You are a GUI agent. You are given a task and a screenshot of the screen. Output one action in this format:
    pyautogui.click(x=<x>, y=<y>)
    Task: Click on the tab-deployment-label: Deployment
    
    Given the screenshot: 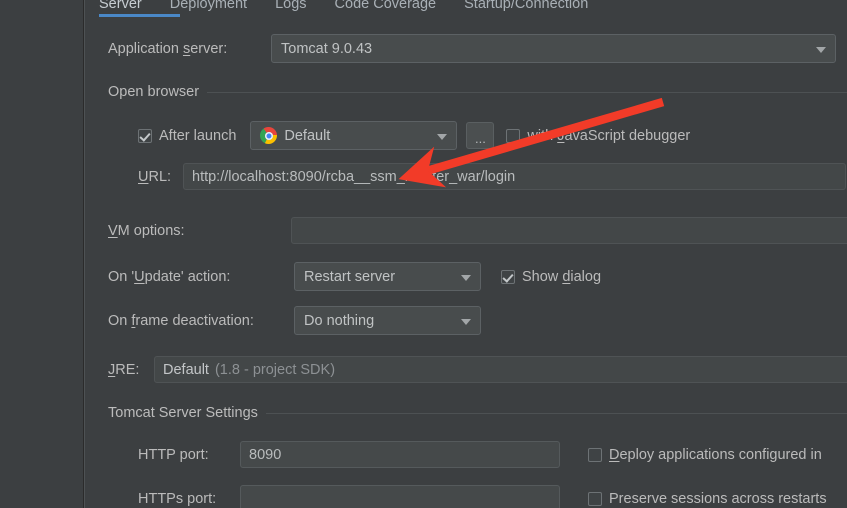 What is the action you would take?
    pyautogui.click(x=208, y=6)
    